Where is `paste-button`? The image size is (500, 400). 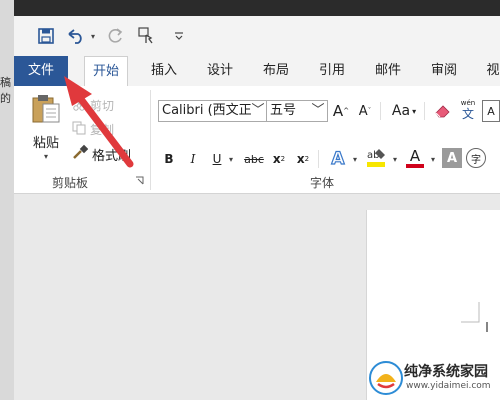 paste-button is located at coordinates (46, 109).